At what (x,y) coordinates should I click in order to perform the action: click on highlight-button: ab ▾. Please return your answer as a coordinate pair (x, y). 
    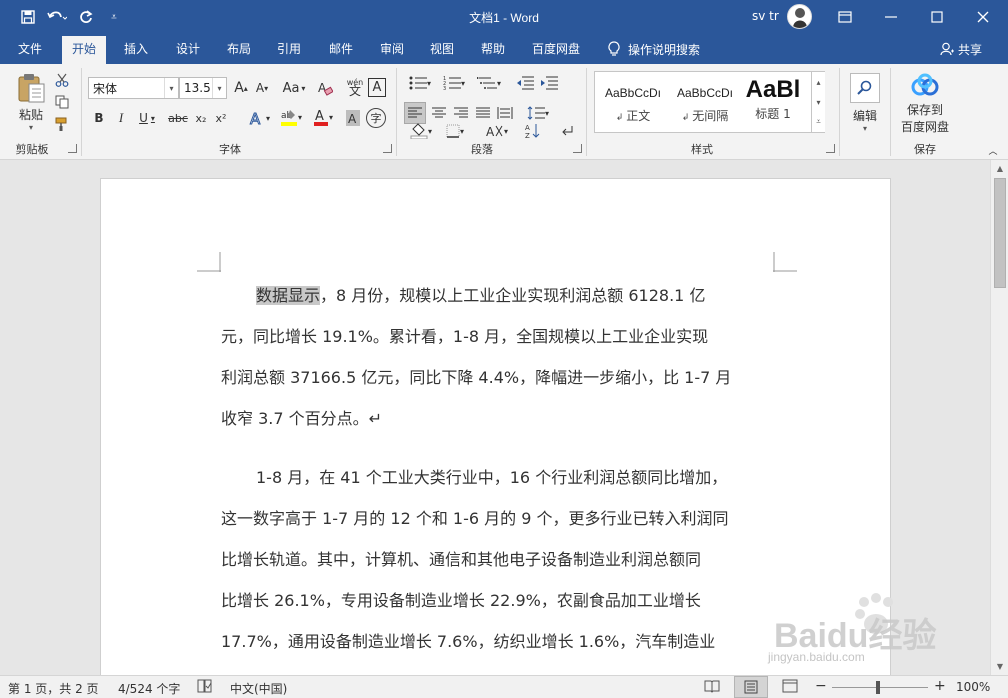
    Looking at the image, I should click on (291, 117).